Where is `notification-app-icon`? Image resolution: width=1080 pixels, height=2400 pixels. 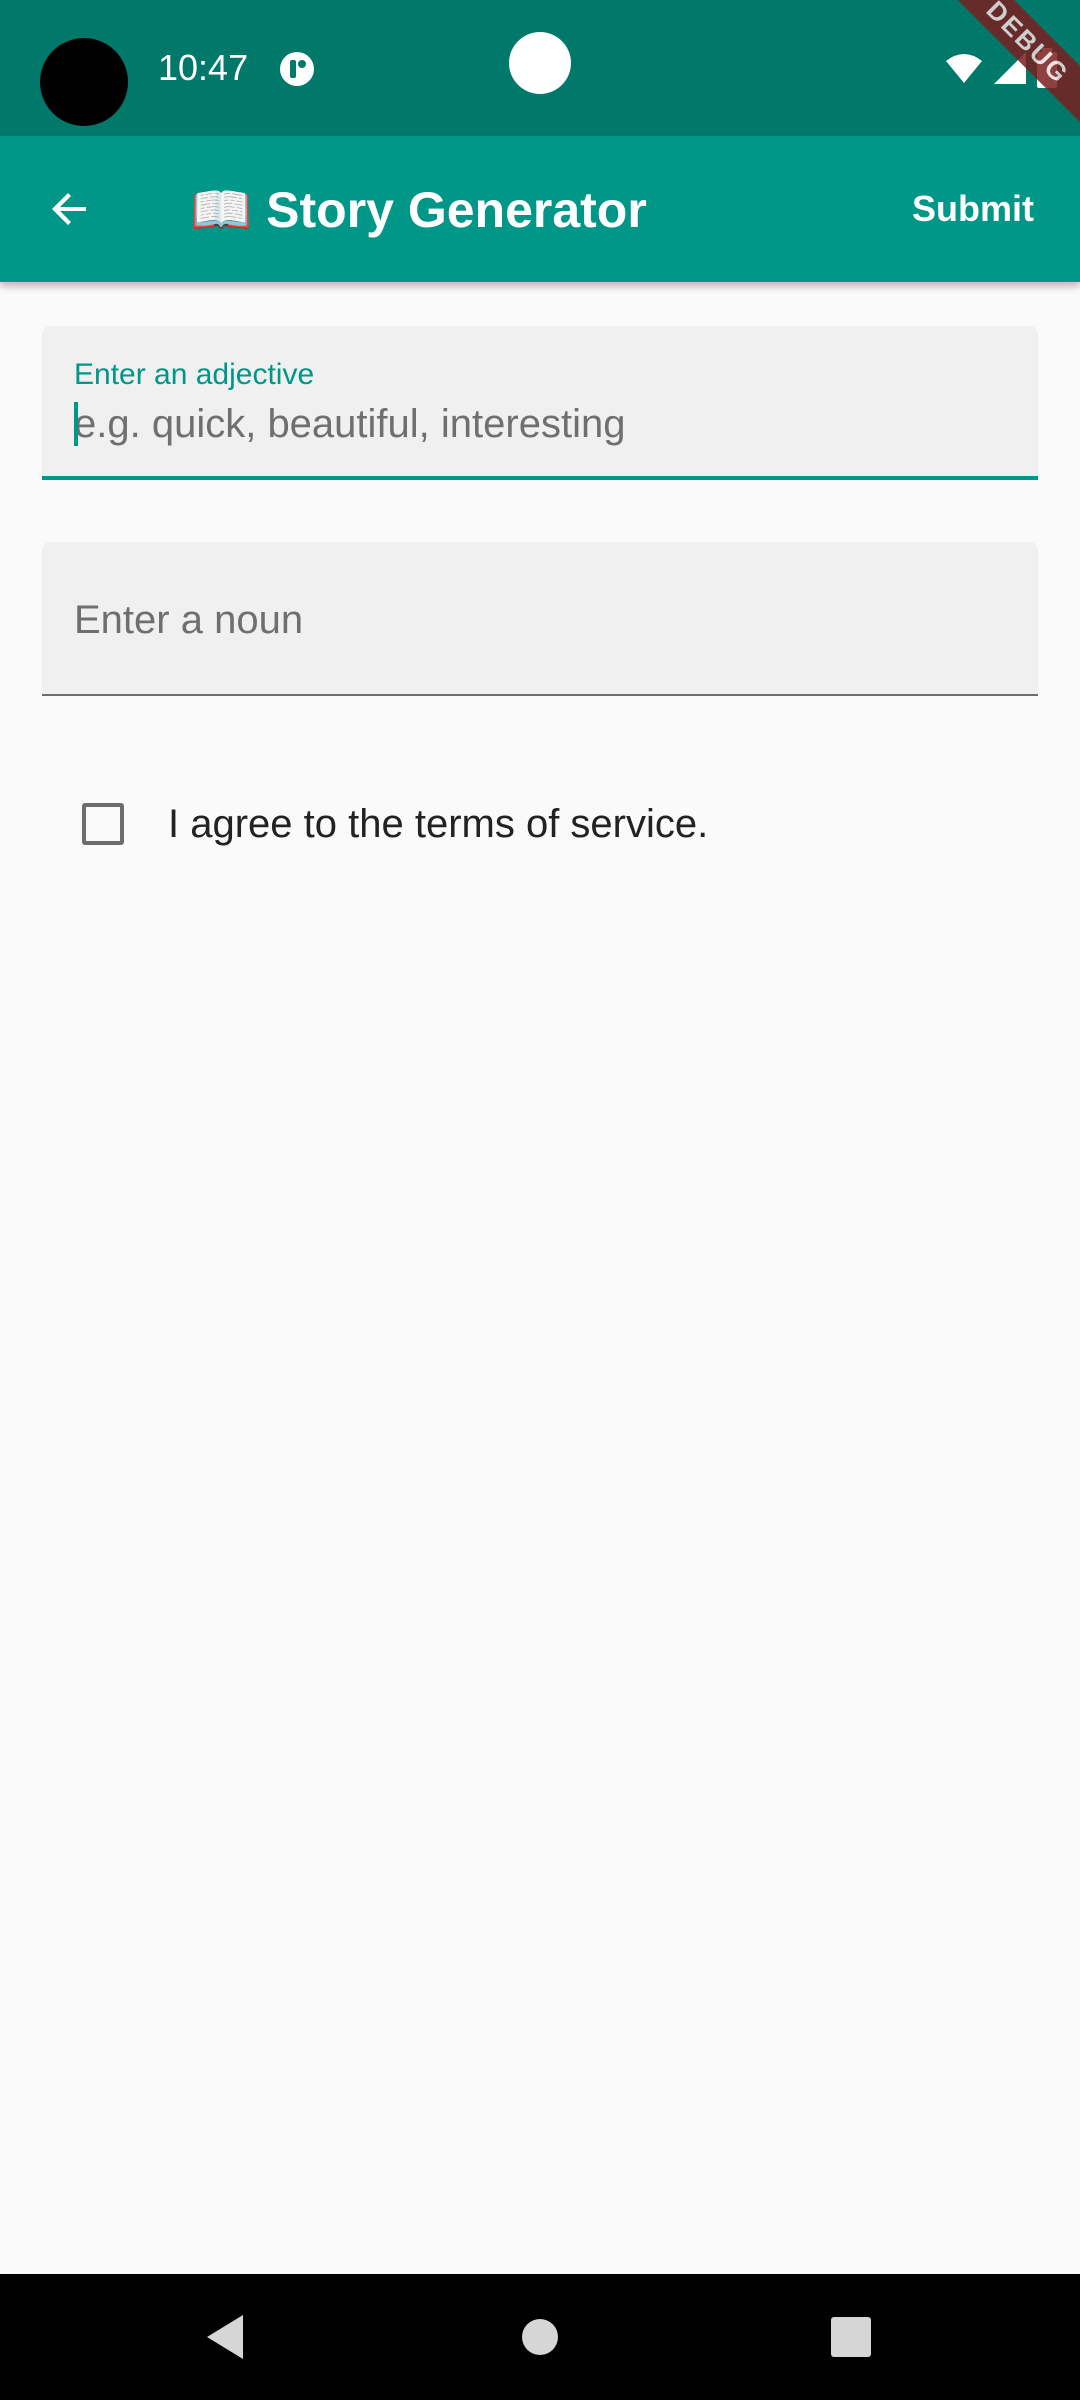 notification-app-icon is located at coordinates (297, 69).